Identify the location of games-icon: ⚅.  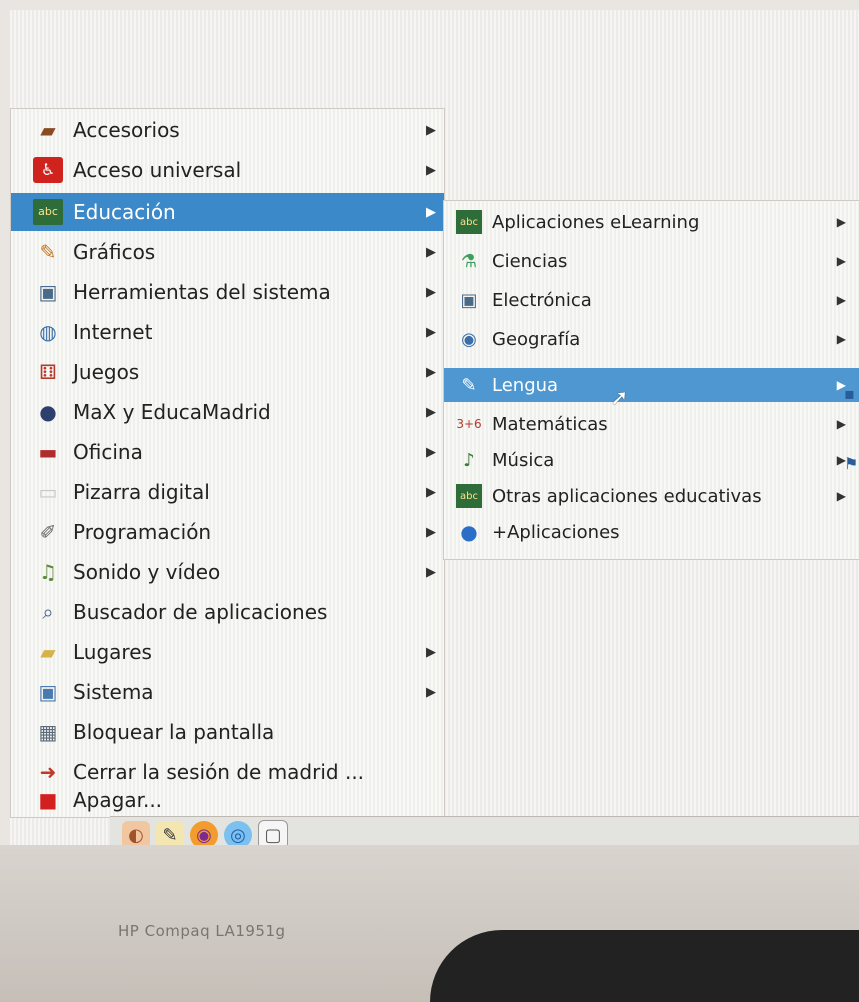
(48, 372).